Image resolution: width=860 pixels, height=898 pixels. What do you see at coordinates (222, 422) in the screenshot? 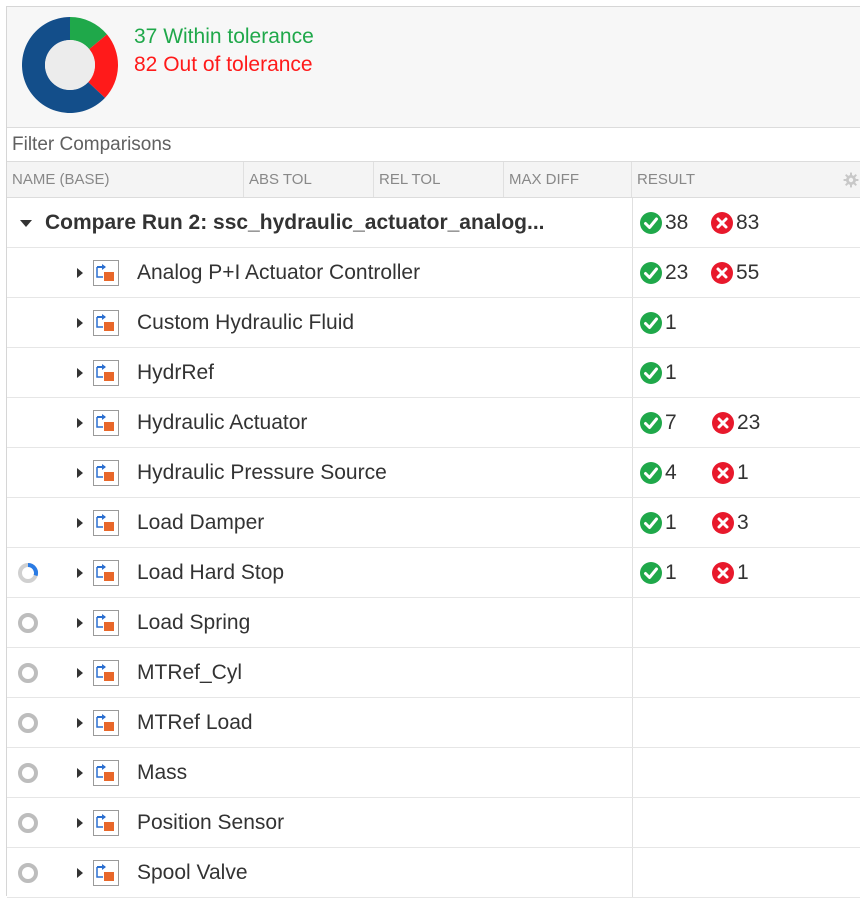
I see `tree-row-label: Hydraulic Actuator` at bounding box center [222, 422].